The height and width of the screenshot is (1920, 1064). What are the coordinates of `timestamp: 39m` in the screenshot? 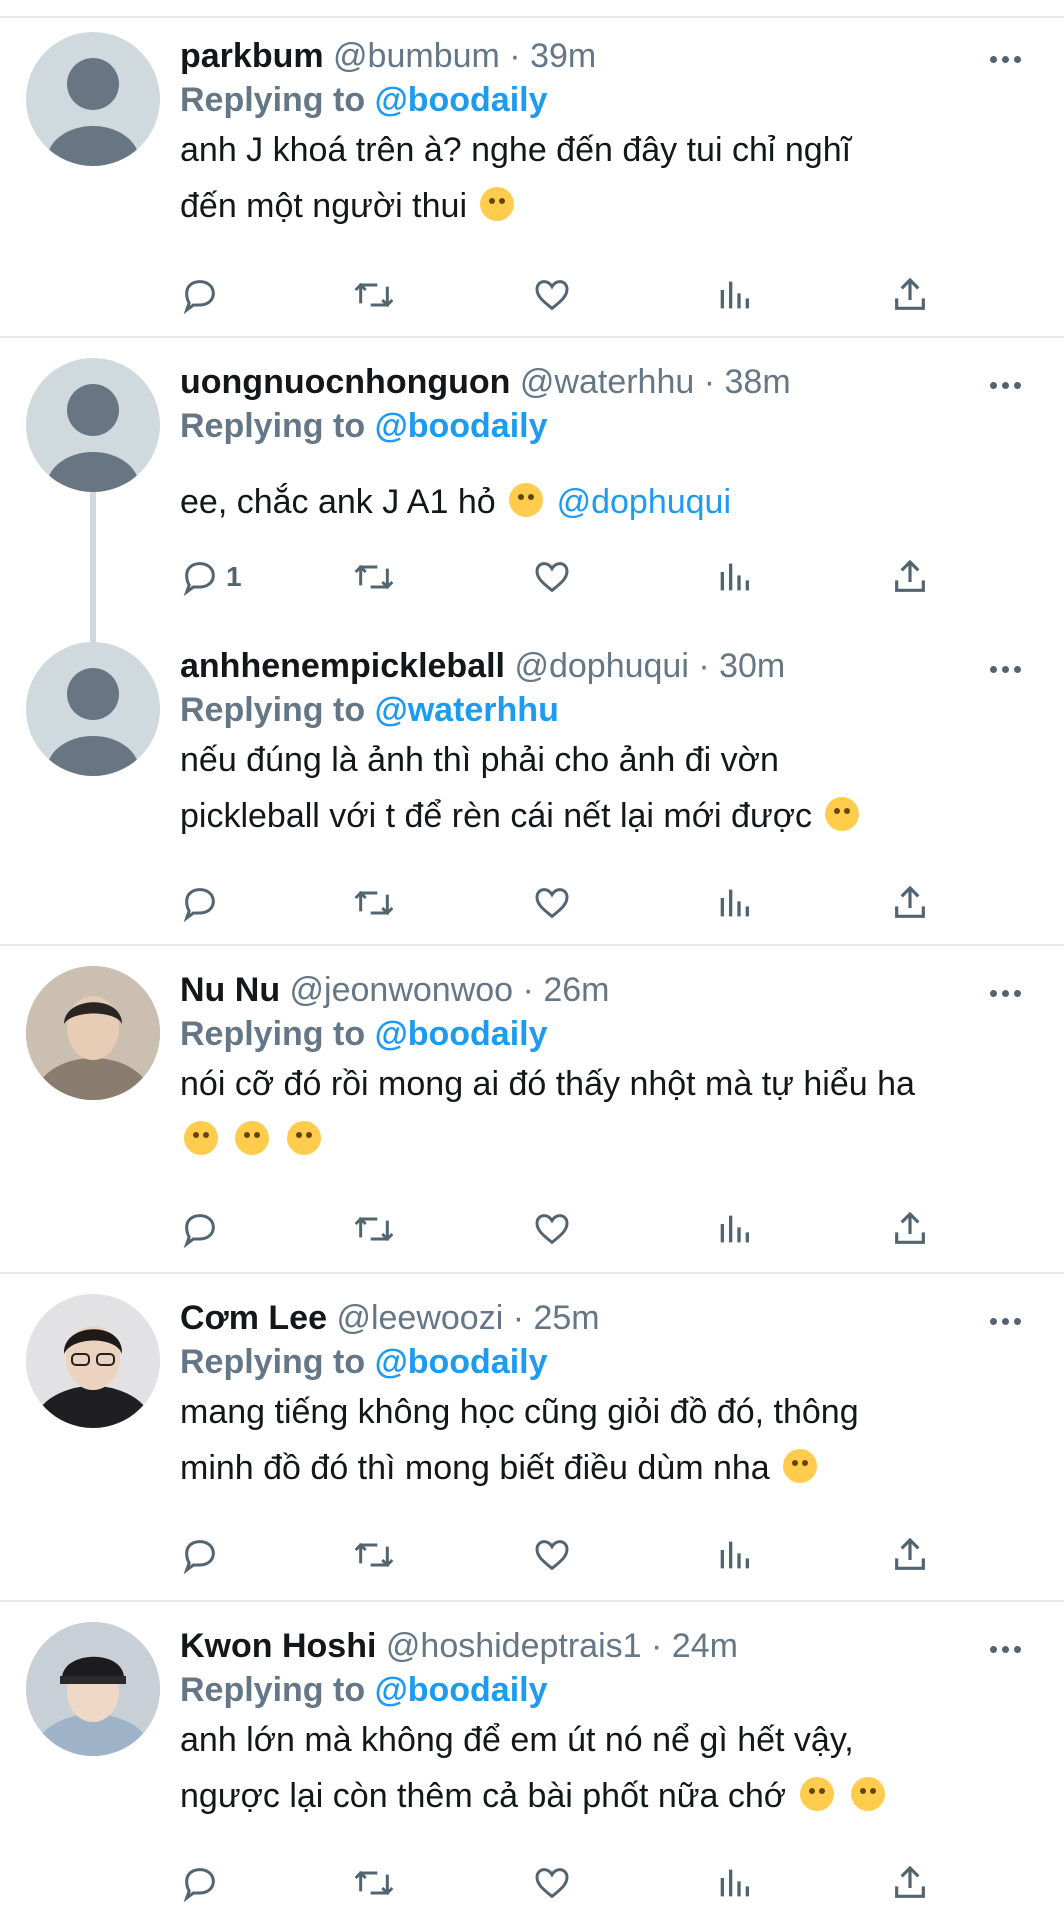 It's located at (563, 56).